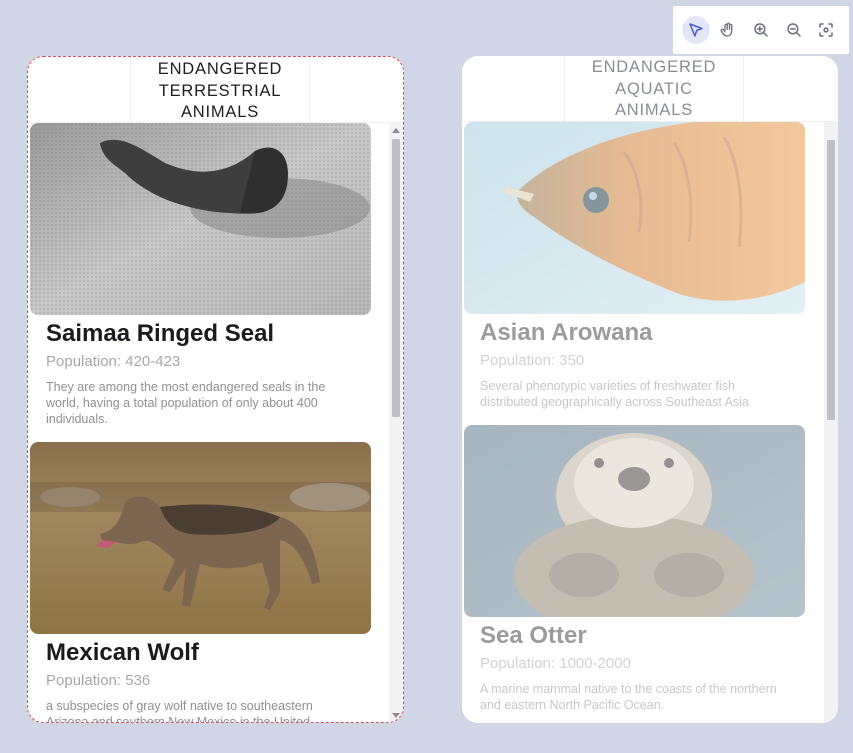  Describe the element at coordinates (113, 361) in the screenshot. I see `animal-population: Population: 420-423` at that location.